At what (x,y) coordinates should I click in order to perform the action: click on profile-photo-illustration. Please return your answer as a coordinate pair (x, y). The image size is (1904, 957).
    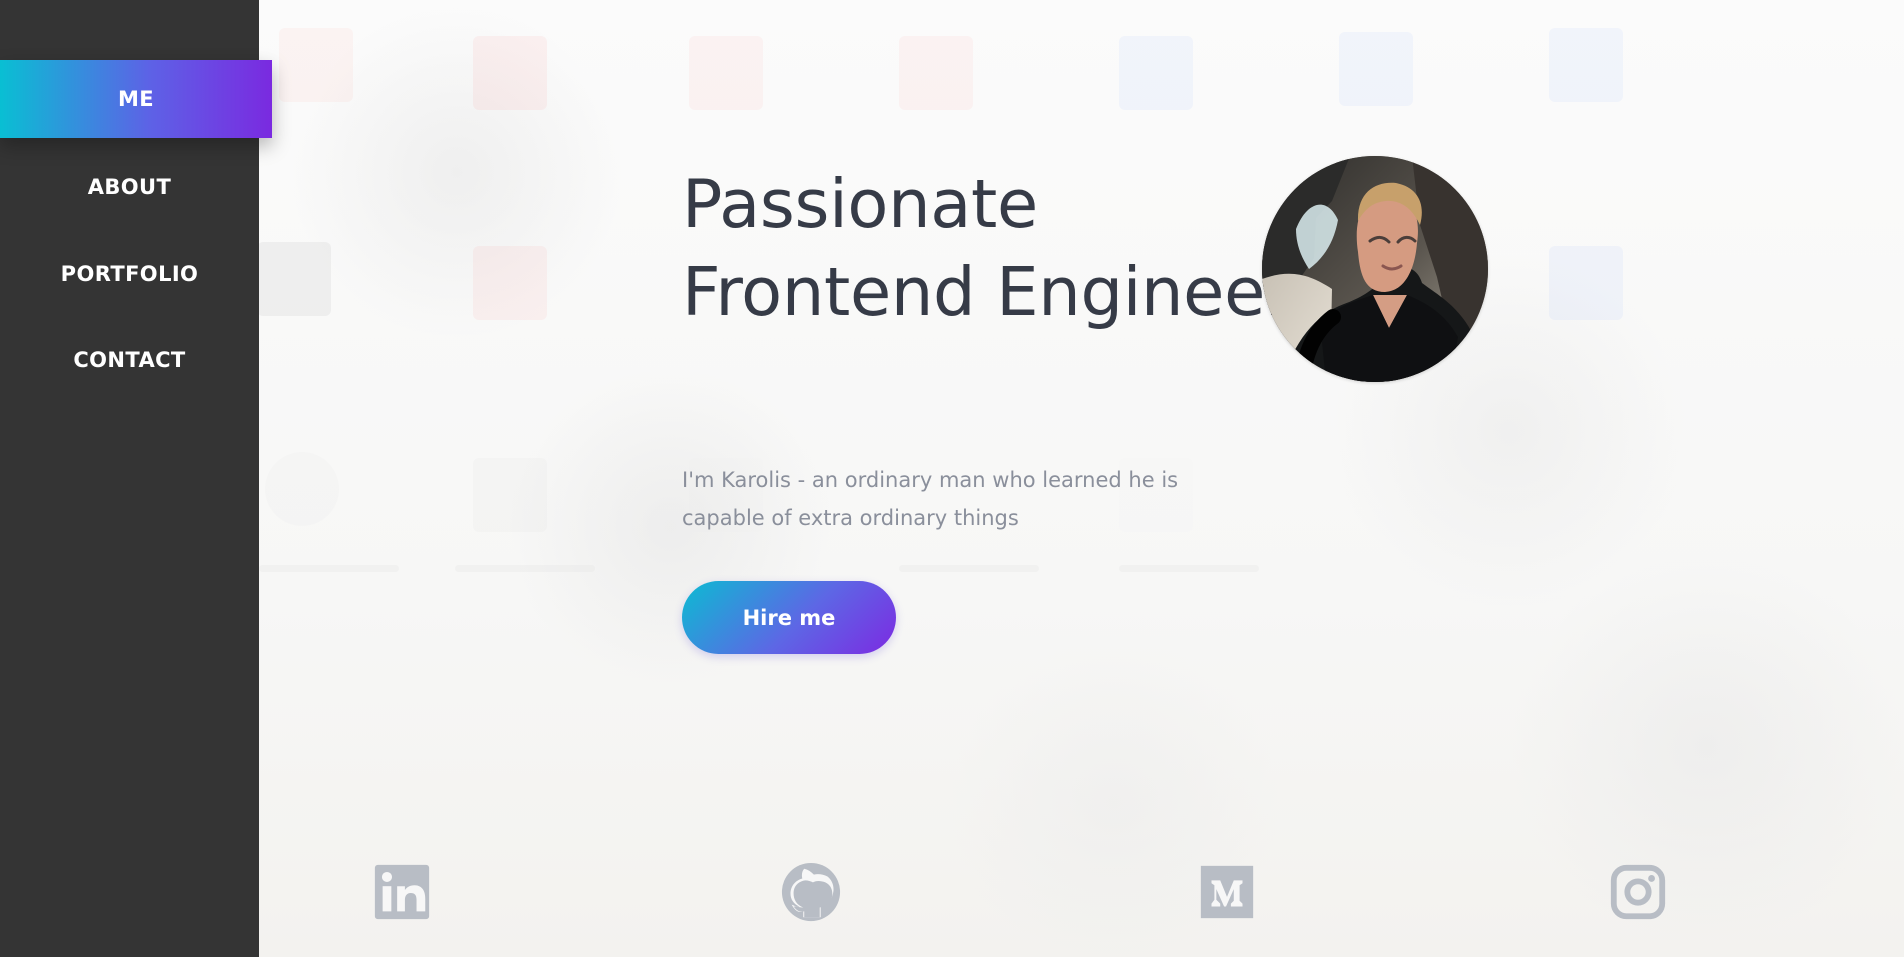
    Looking at the image, I should click on (1375, 269).